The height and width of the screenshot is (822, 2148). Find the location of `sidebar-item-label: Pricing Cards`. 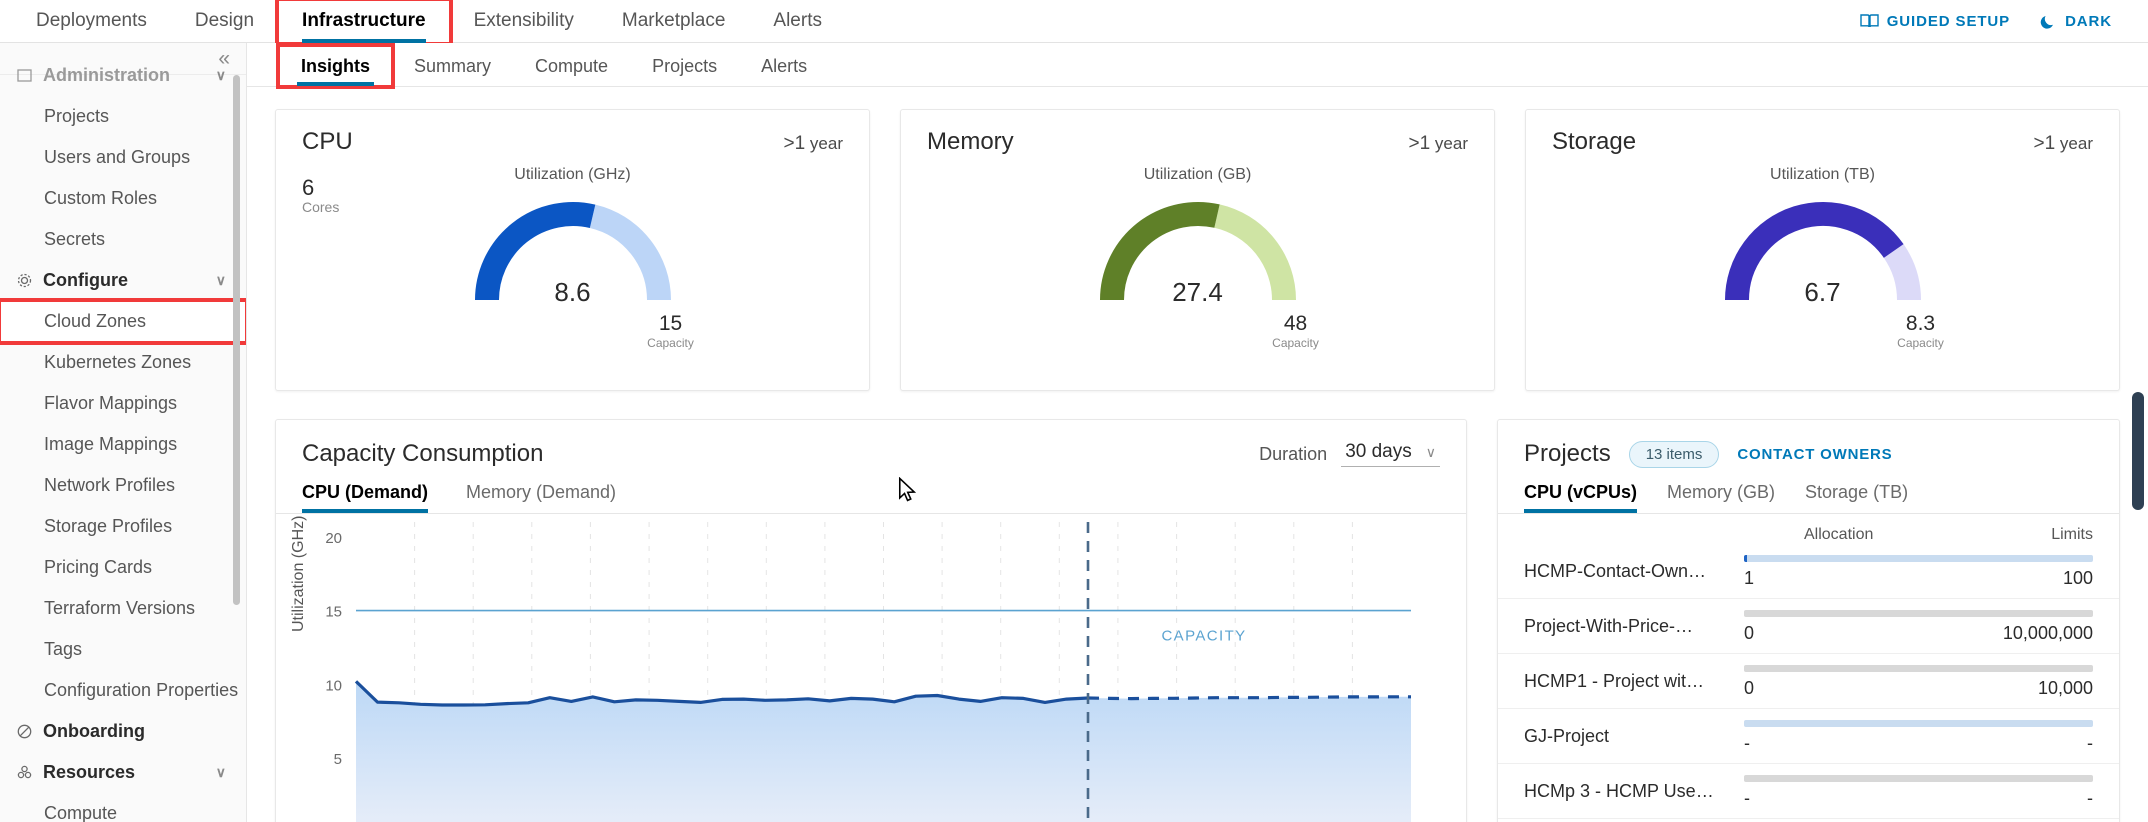

sidebar-item-label: Pricing Cards is located at coordinates (98, 567).